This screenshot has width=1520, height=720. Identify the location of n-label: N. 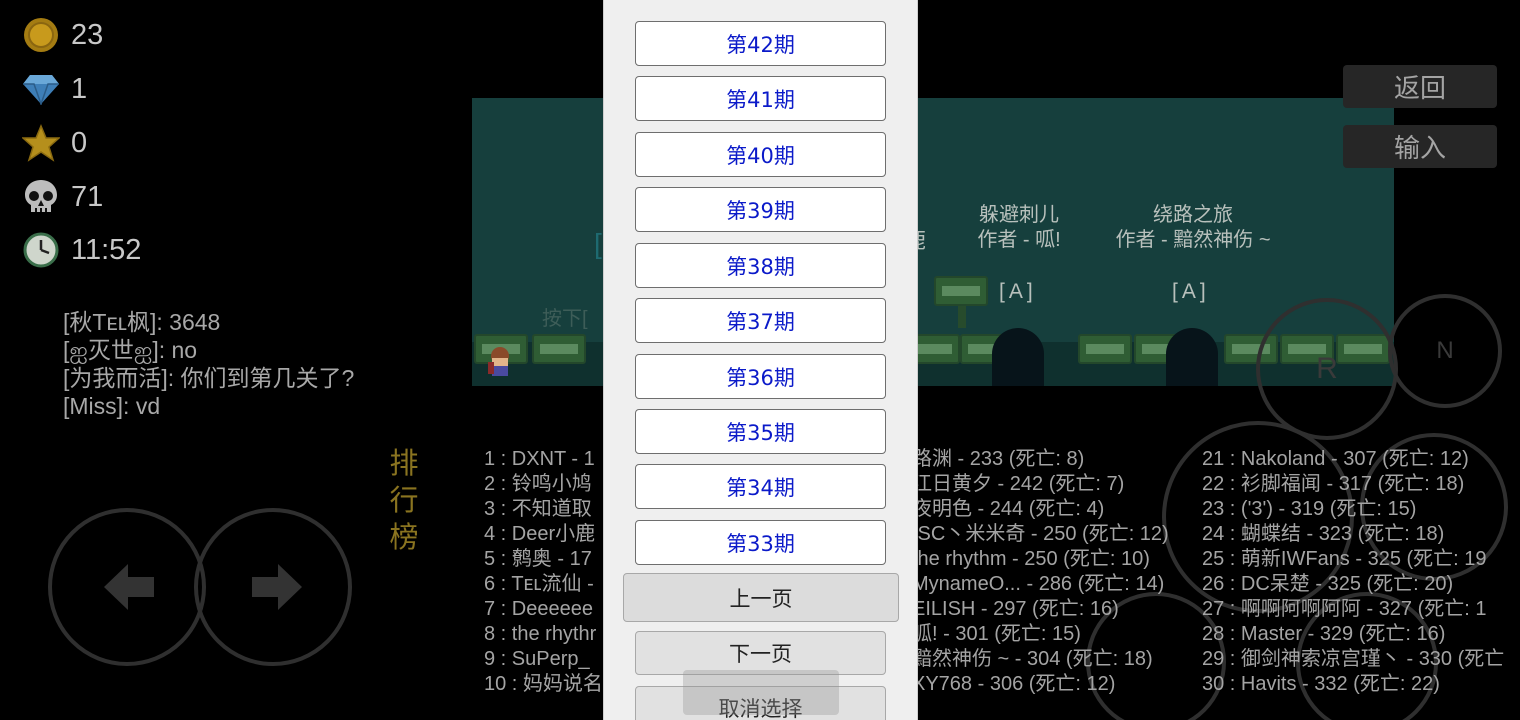
(1445, 350).